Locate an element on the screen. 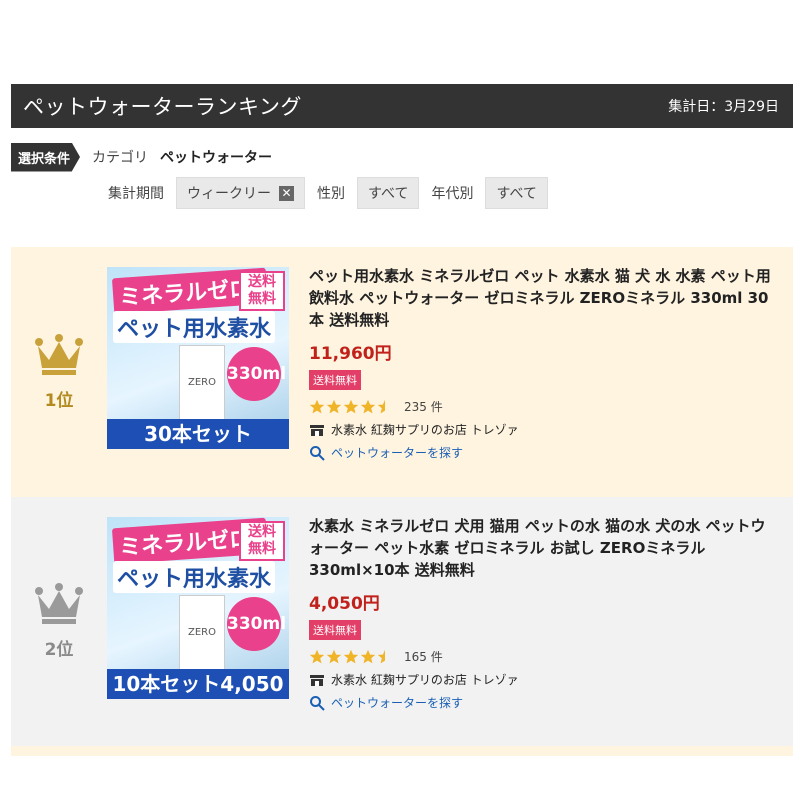 The image size is (800, 800). rating: 235 件 is located at coordinates (544, 406).